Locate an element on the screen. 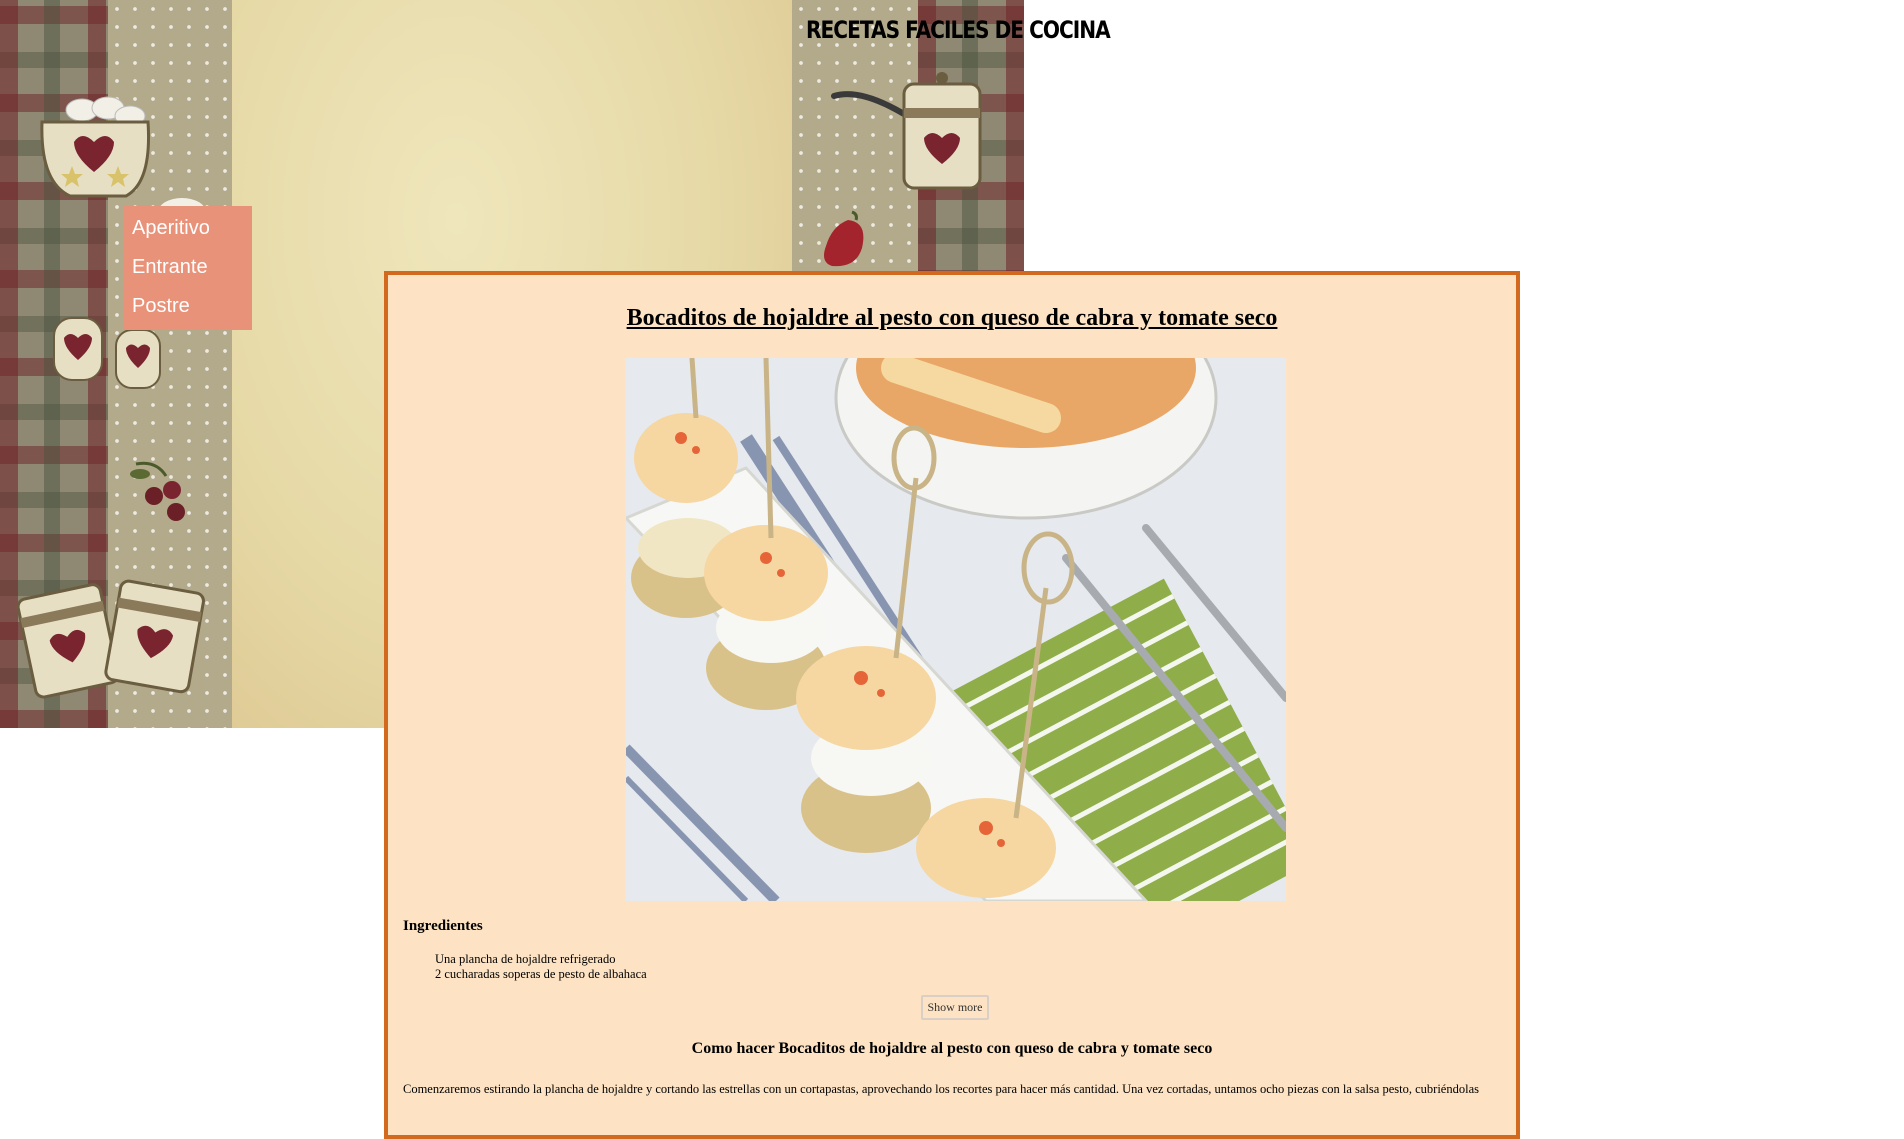 The width and height of the screenshot is (1904, 1139). menu-item-aperitivo: Aperitivo is located at coordinates (187, 228).